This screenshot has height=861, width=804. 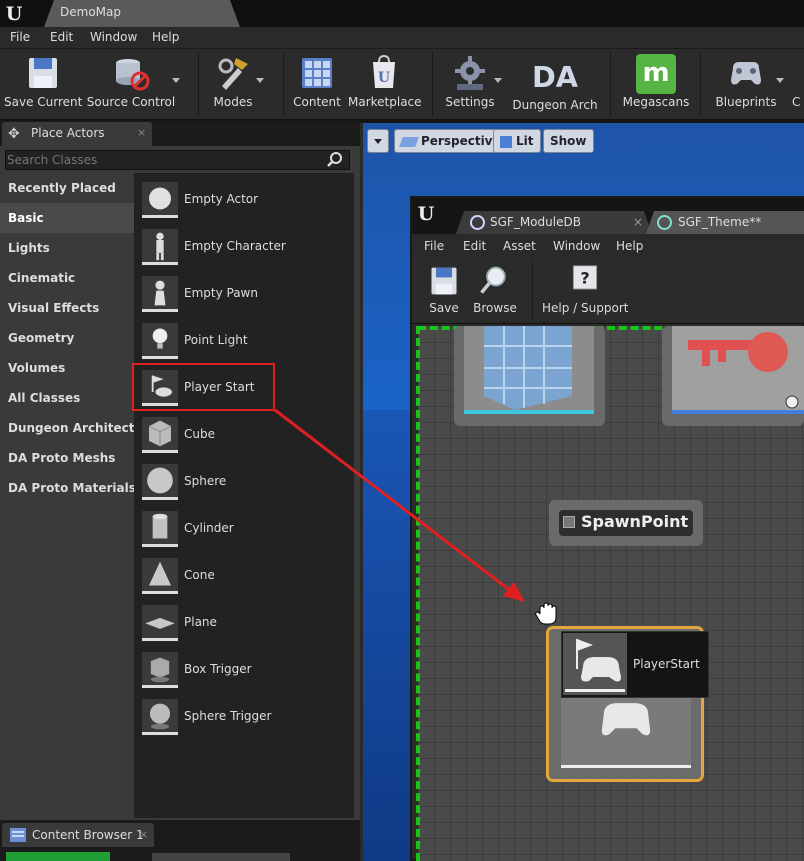 I want to click on cylinder-icon, so click(x=160, y=529).